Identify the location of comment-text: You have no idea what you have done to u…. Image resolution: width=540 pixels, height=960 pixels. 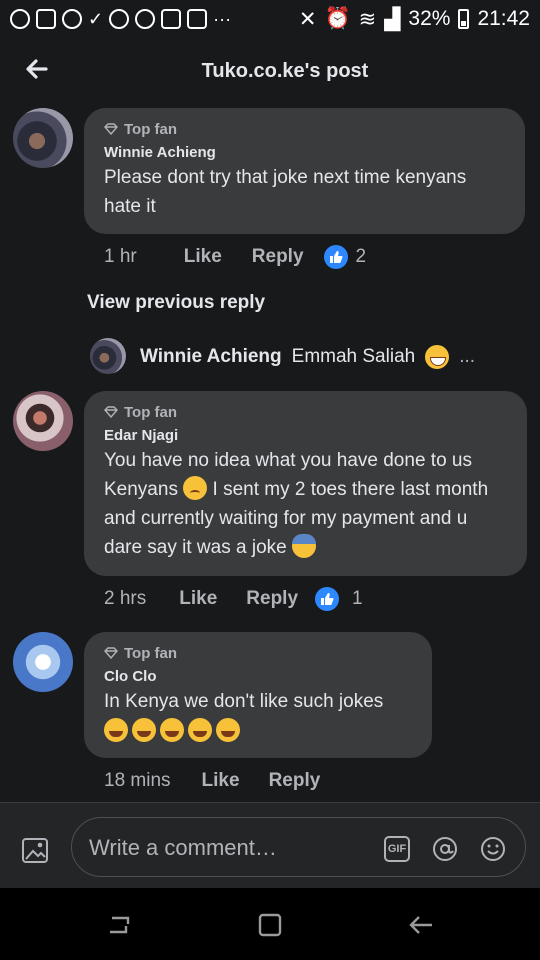
(305, 504).